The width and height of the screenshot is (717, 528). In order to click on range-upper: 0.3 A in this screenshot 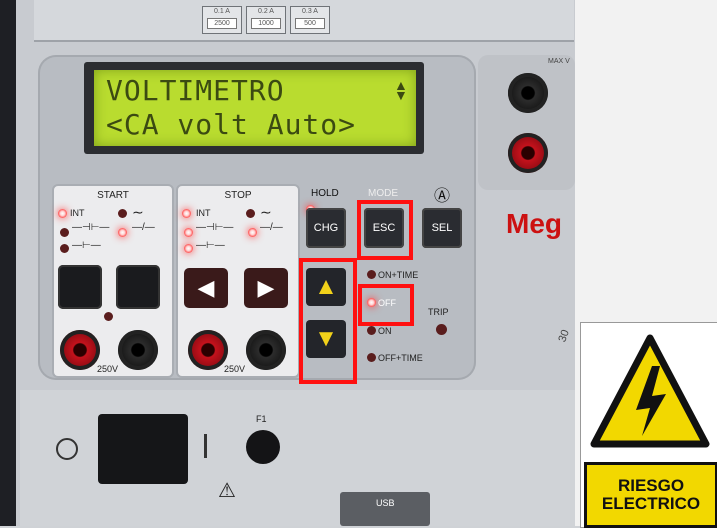, I will do `click(310, 11)`.